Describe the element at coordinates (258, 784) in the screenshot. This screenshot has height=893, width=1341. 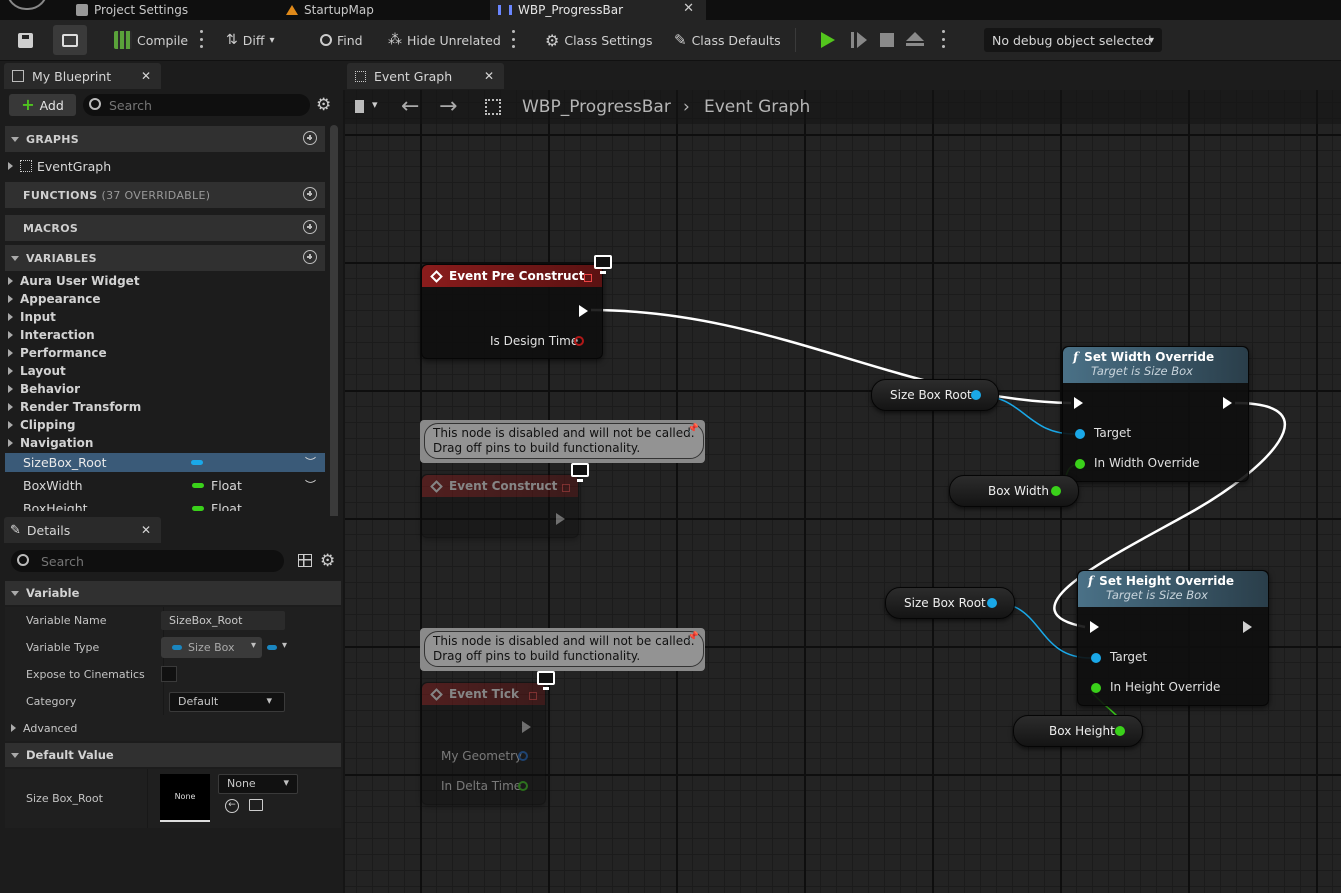
I see `asset-picker-dropdown: None ▾` at that location.